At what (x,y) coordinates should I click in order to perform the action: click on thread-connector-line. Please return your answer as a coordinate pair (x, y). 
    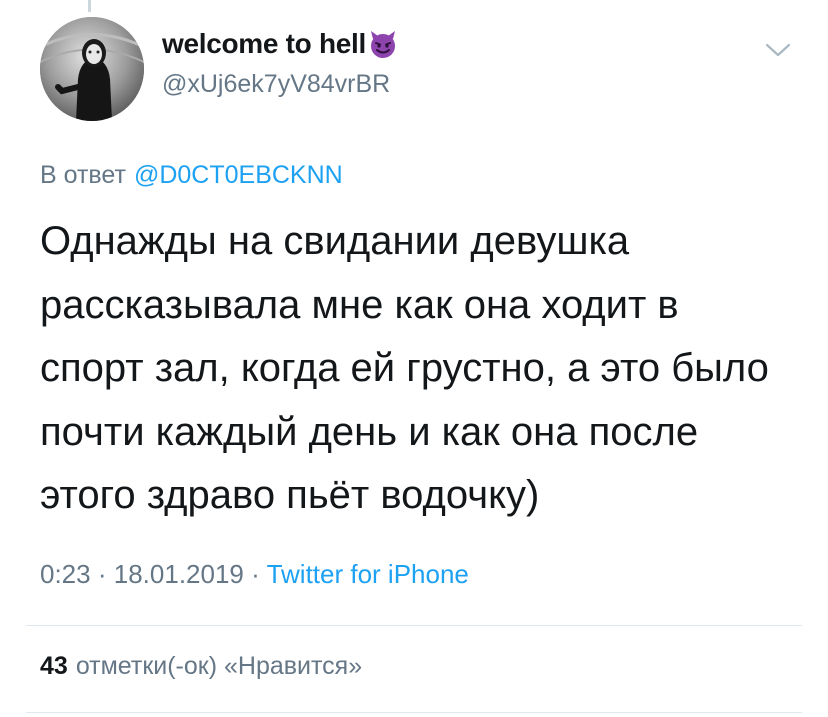
    Looking at the image, I should click on (89, 6).